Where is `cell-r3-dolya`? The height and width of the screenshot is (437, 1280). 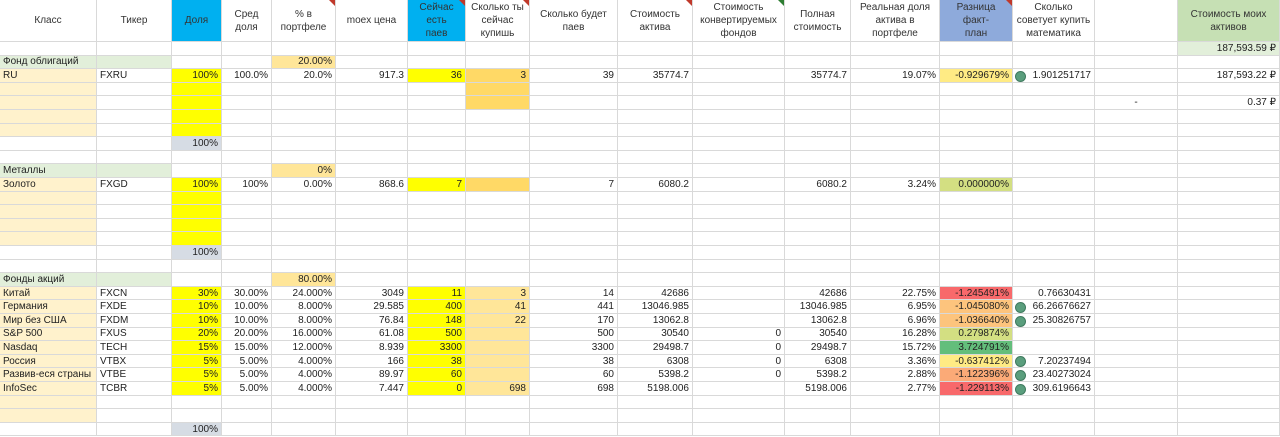 cell-r3-dolya is located at coordinates (197, 89).